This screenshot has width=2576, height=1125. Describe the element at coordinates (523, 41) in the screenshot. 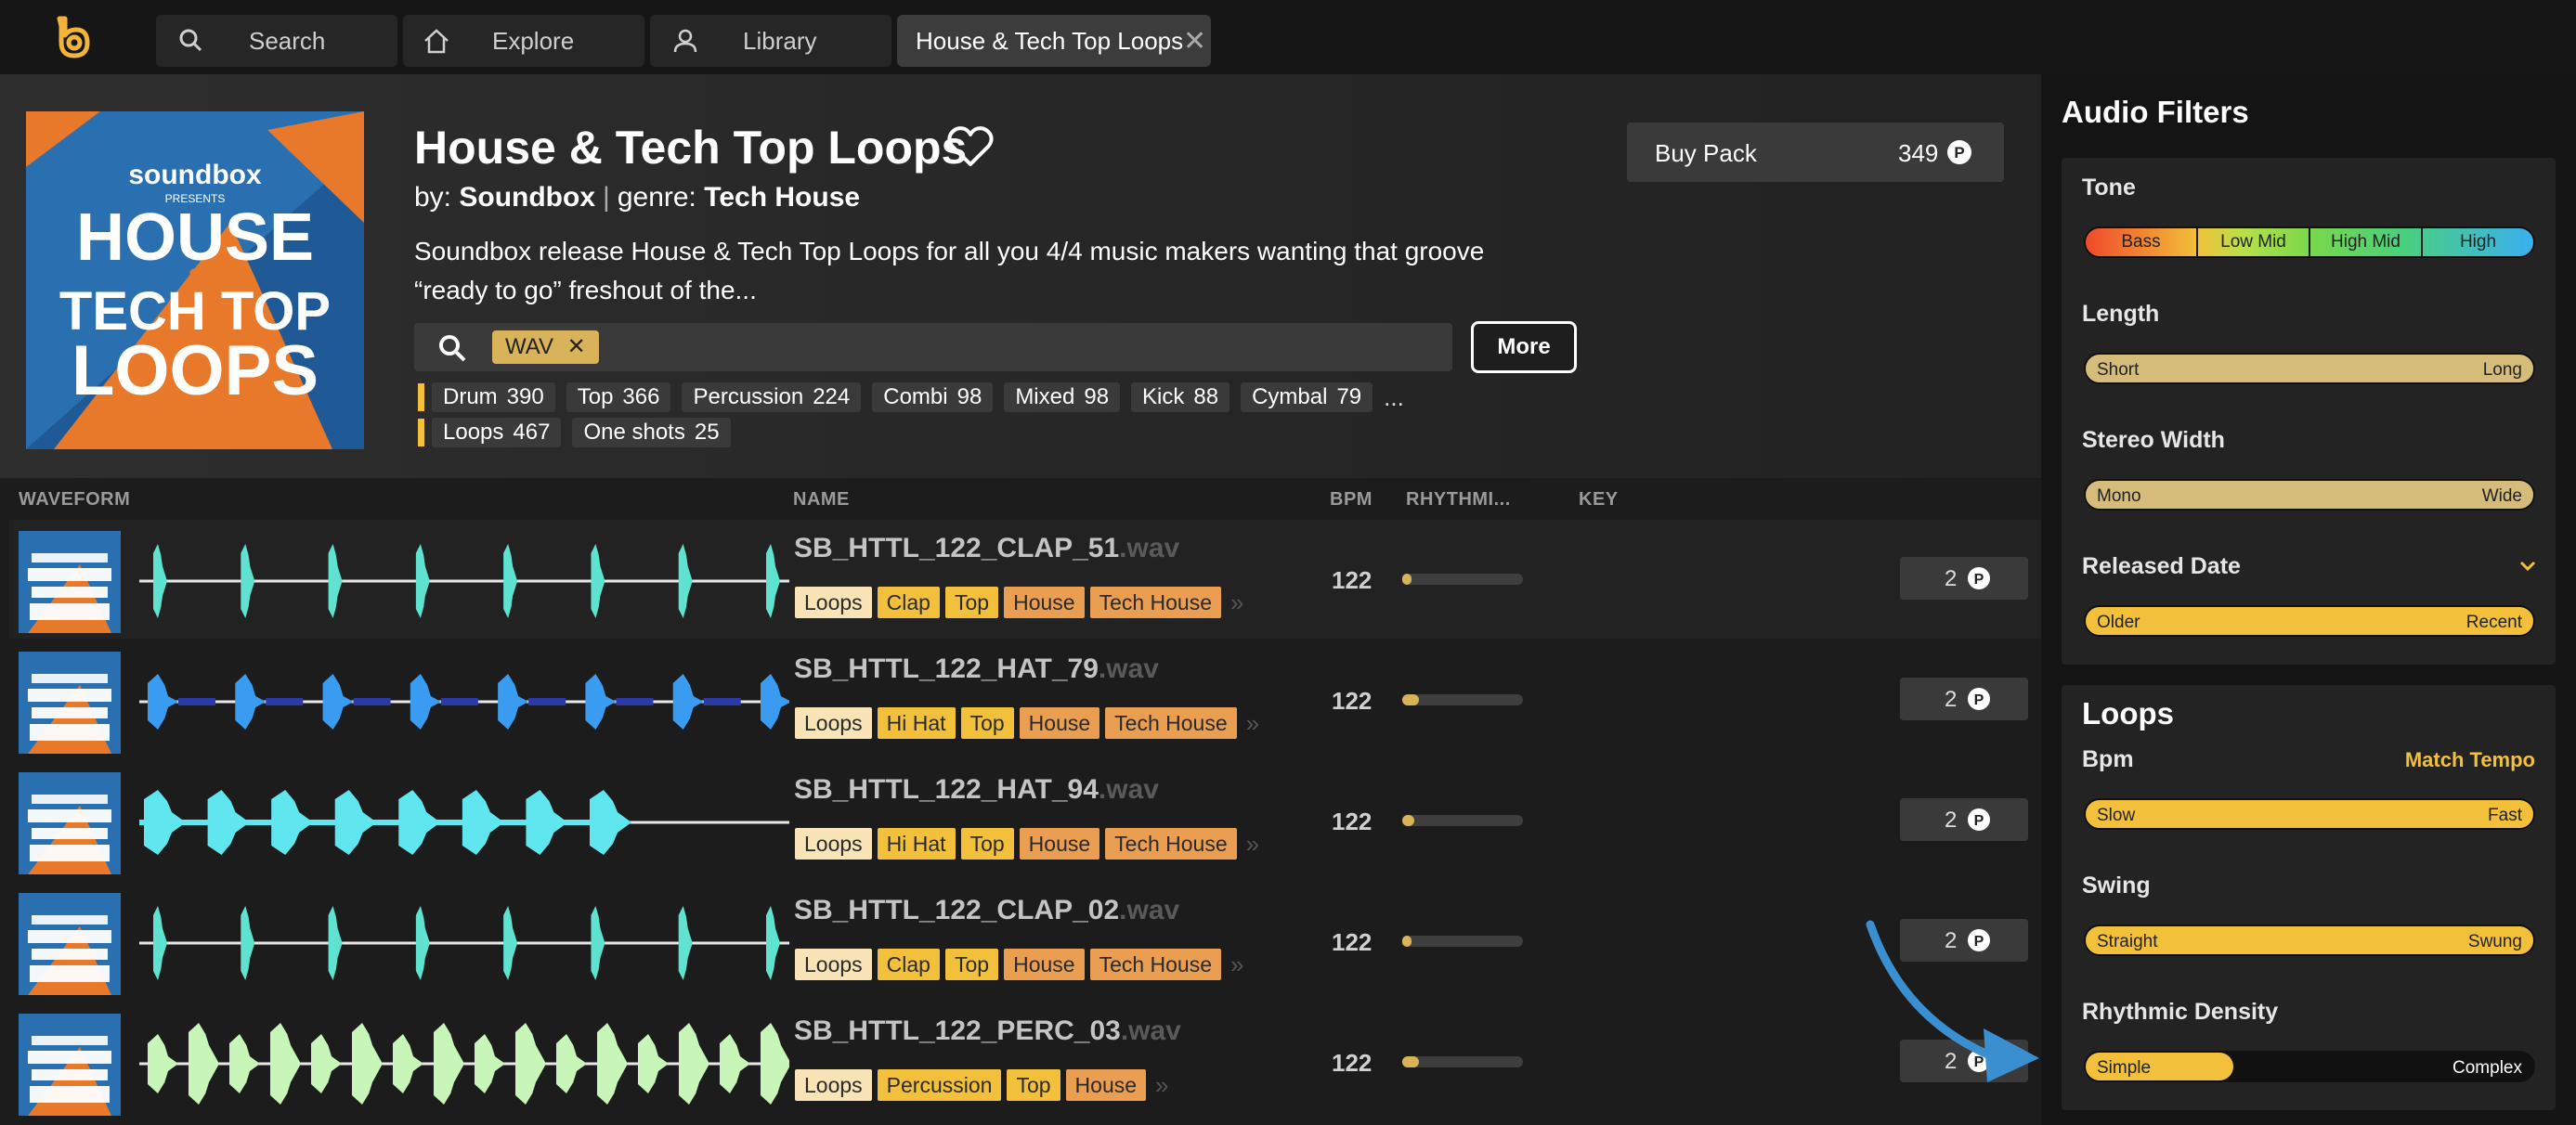

I see `tab-explore: Explore` at that location.